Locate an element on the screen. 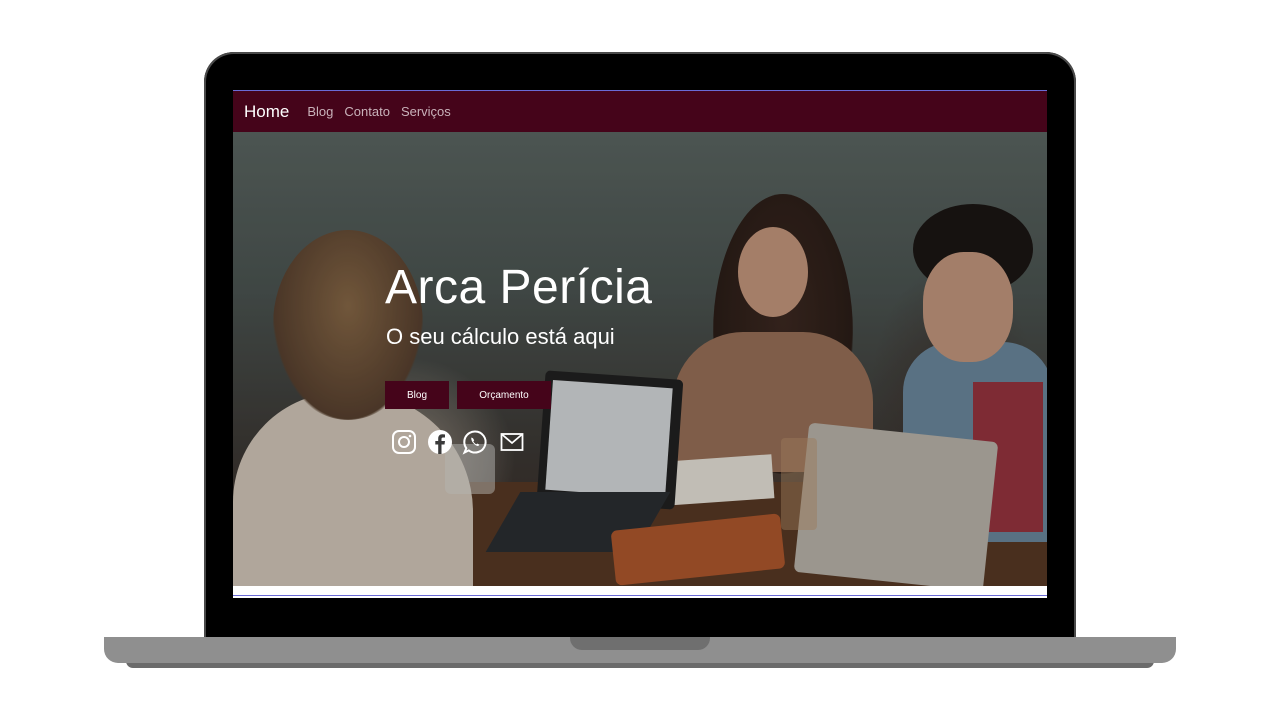 The height and width of the screenshot is (720, 1280). facebook-icon is located at coordinates (440, 442).